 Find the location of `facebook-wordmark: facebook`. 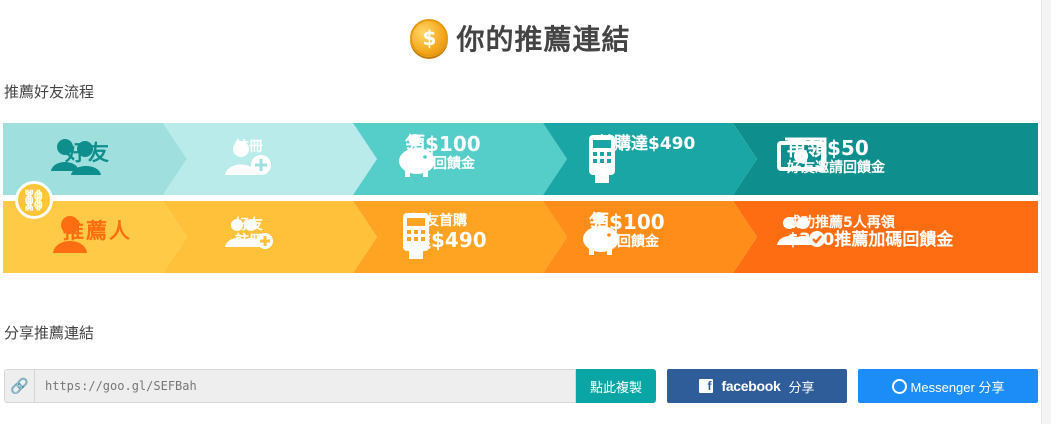

facebook-wordmark: facebook is located at coordinates (751, 386).